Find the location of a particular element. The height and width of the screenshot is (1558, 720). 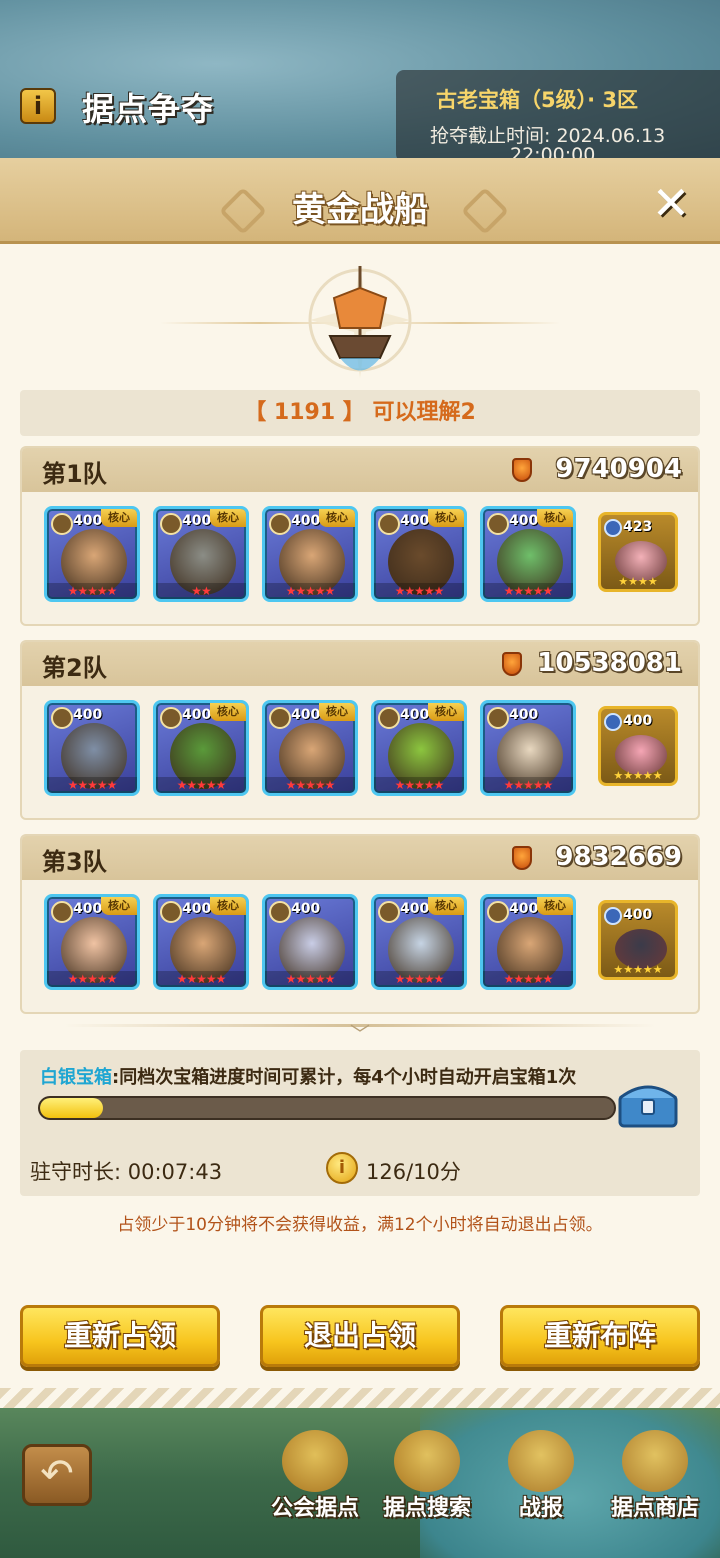

chest-progress-bar is located at coordinates (327, 1108).